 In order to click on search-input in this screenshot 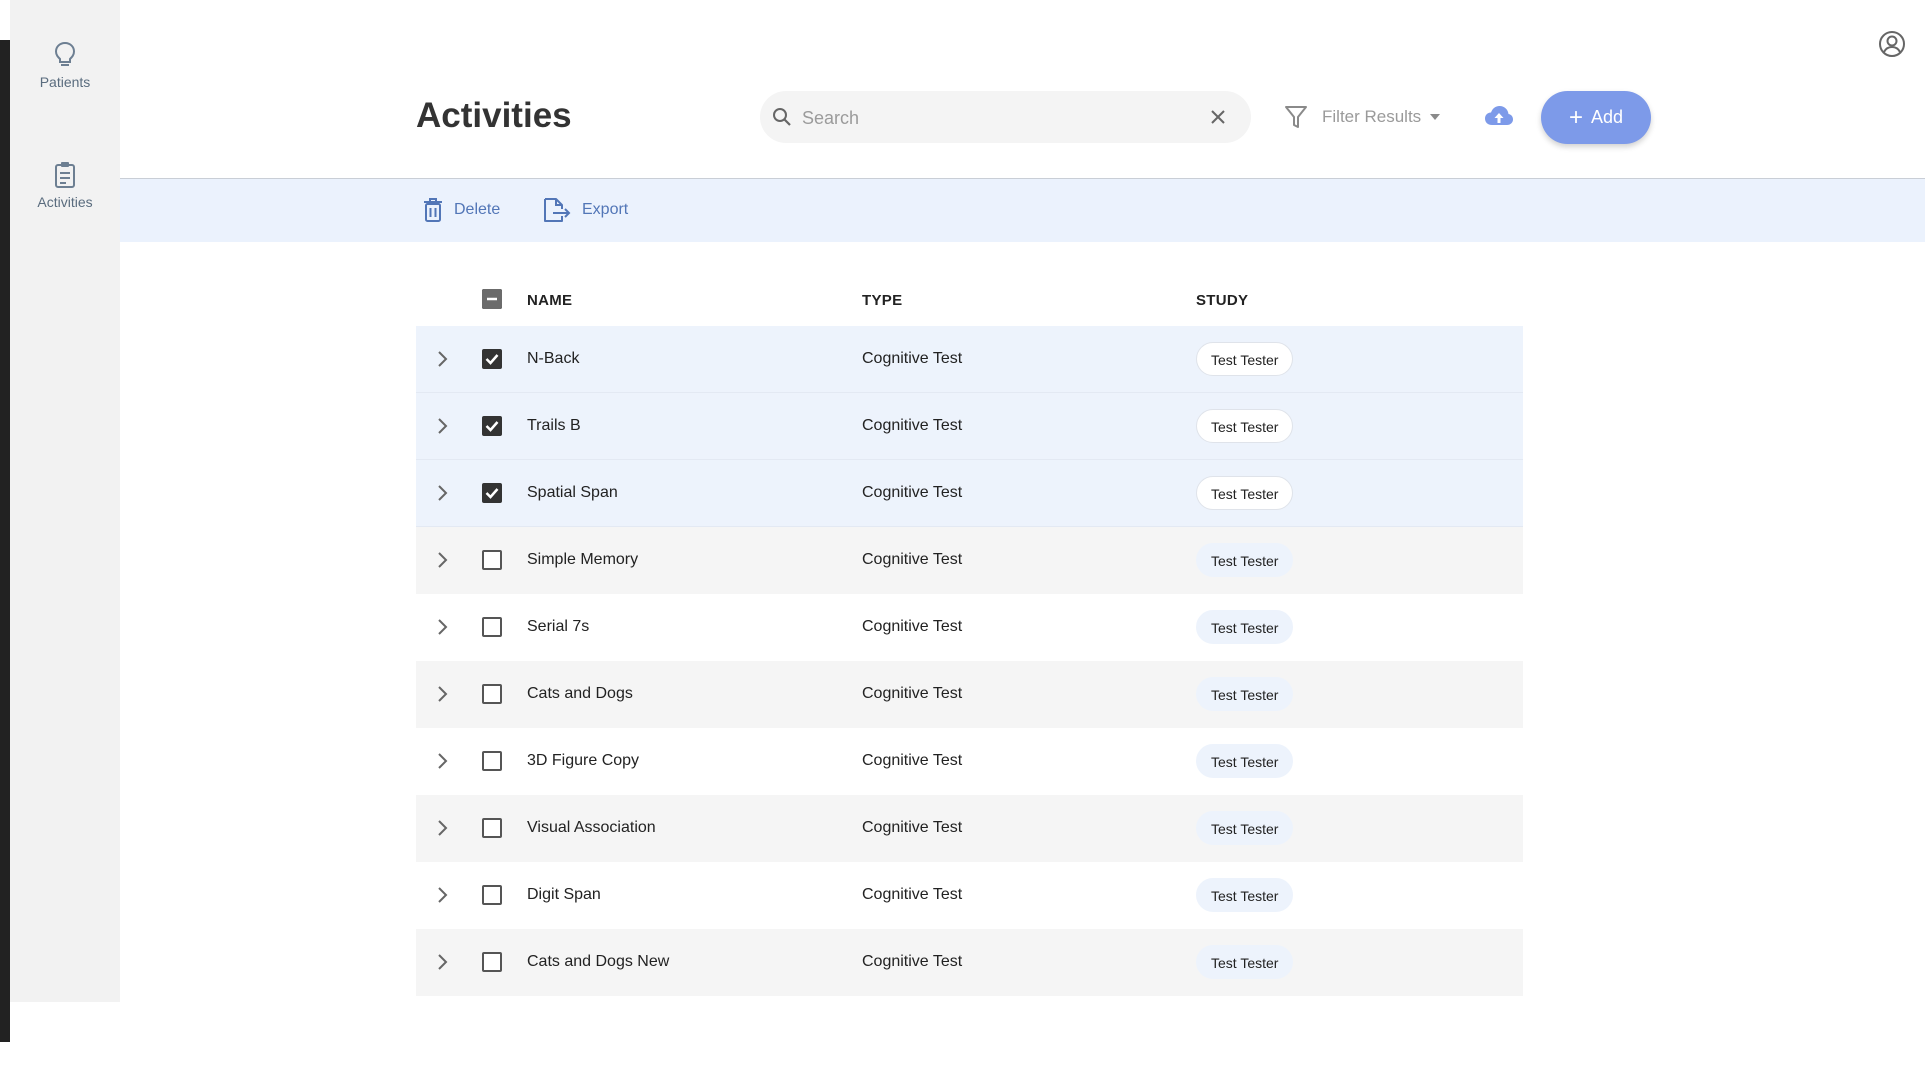, I will do `click(1002, 118)`.